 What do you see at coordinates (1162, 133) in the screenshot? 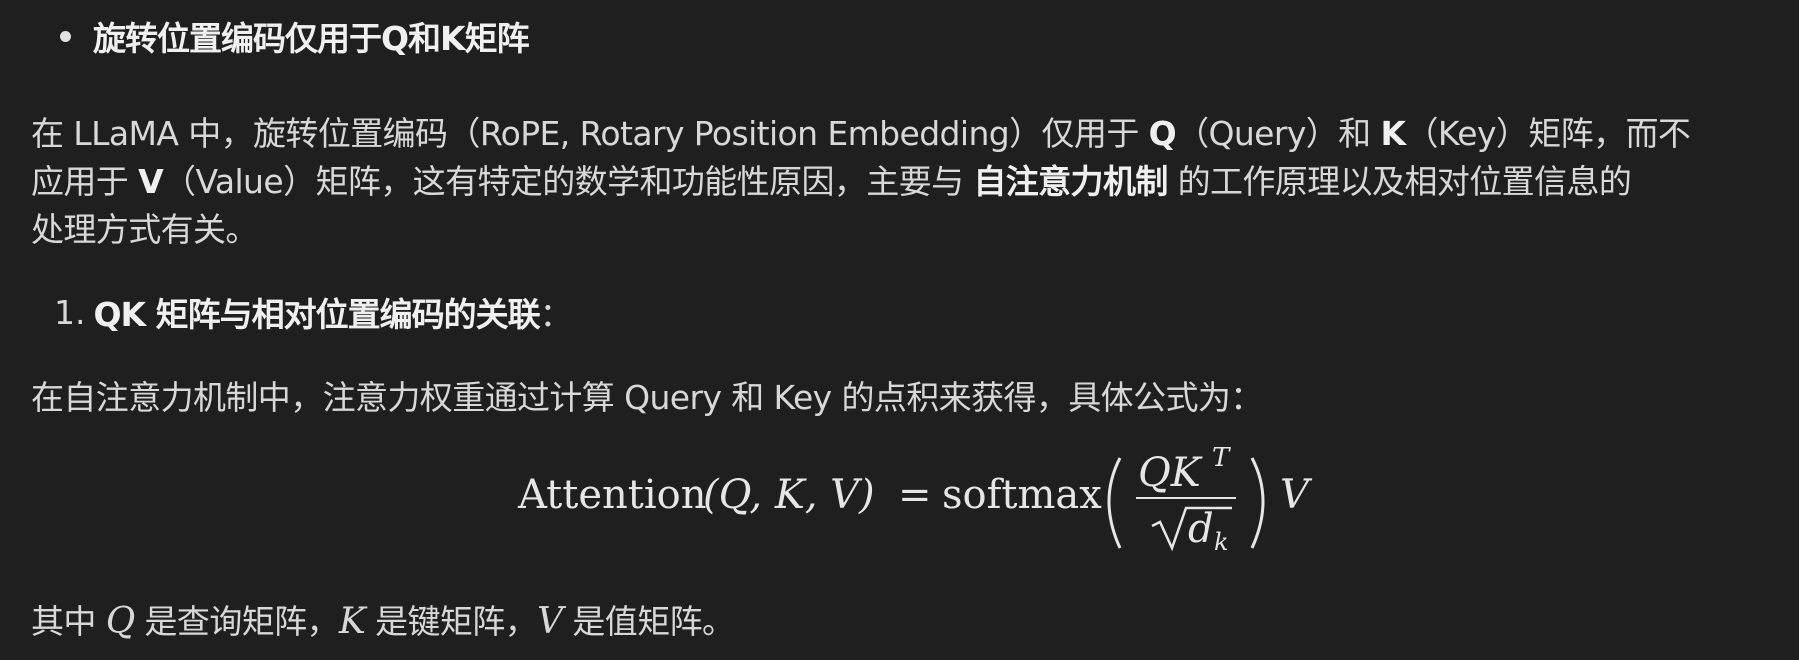
I see `intro-q-bold: Q` at bounding box center [1162, 133].